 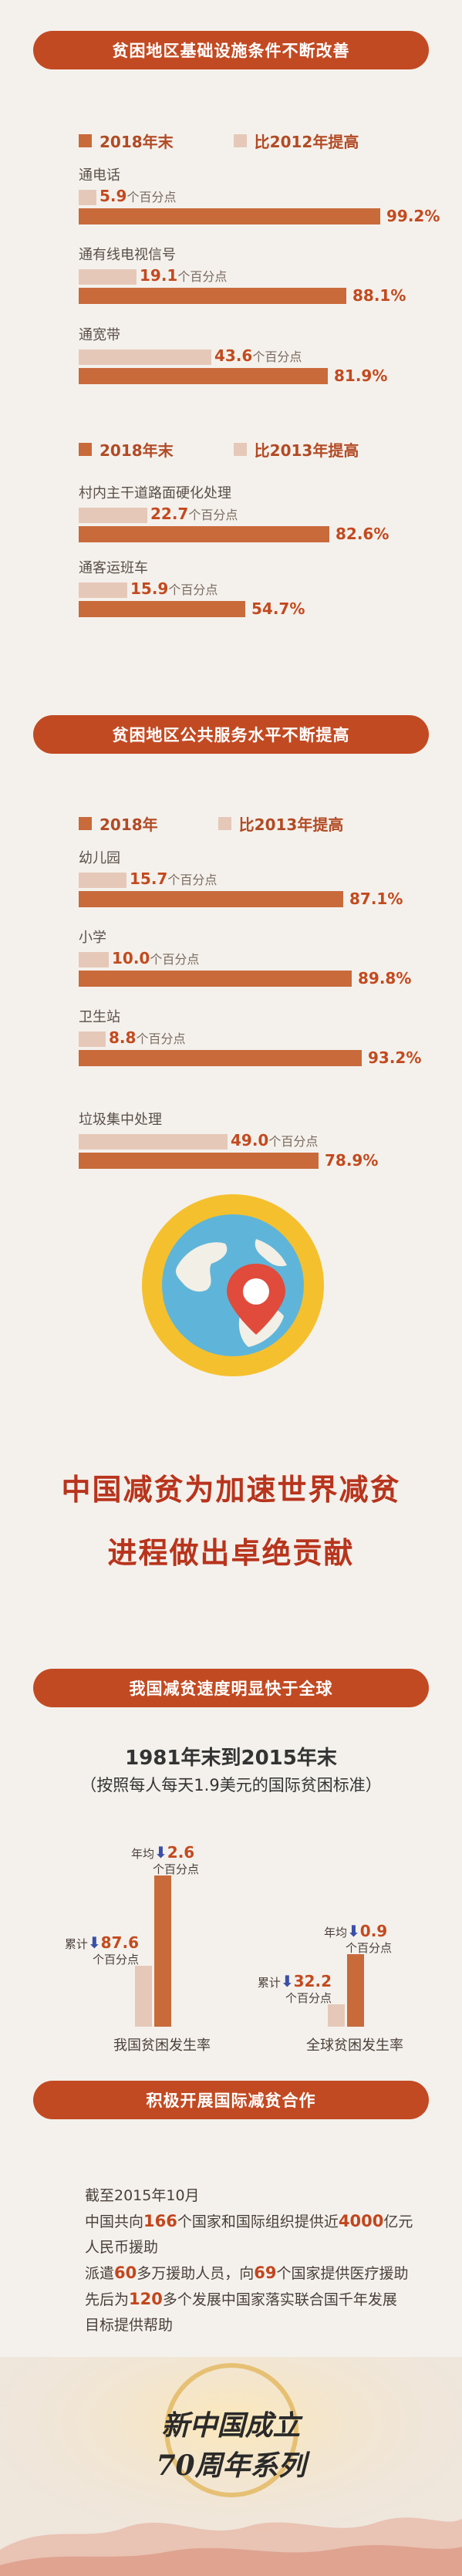 What do you see at coordinates (129, 2325) in the screenshot?
I see `cooperation-line5: 目标提供帮助` at bounding box center [129, 2325].